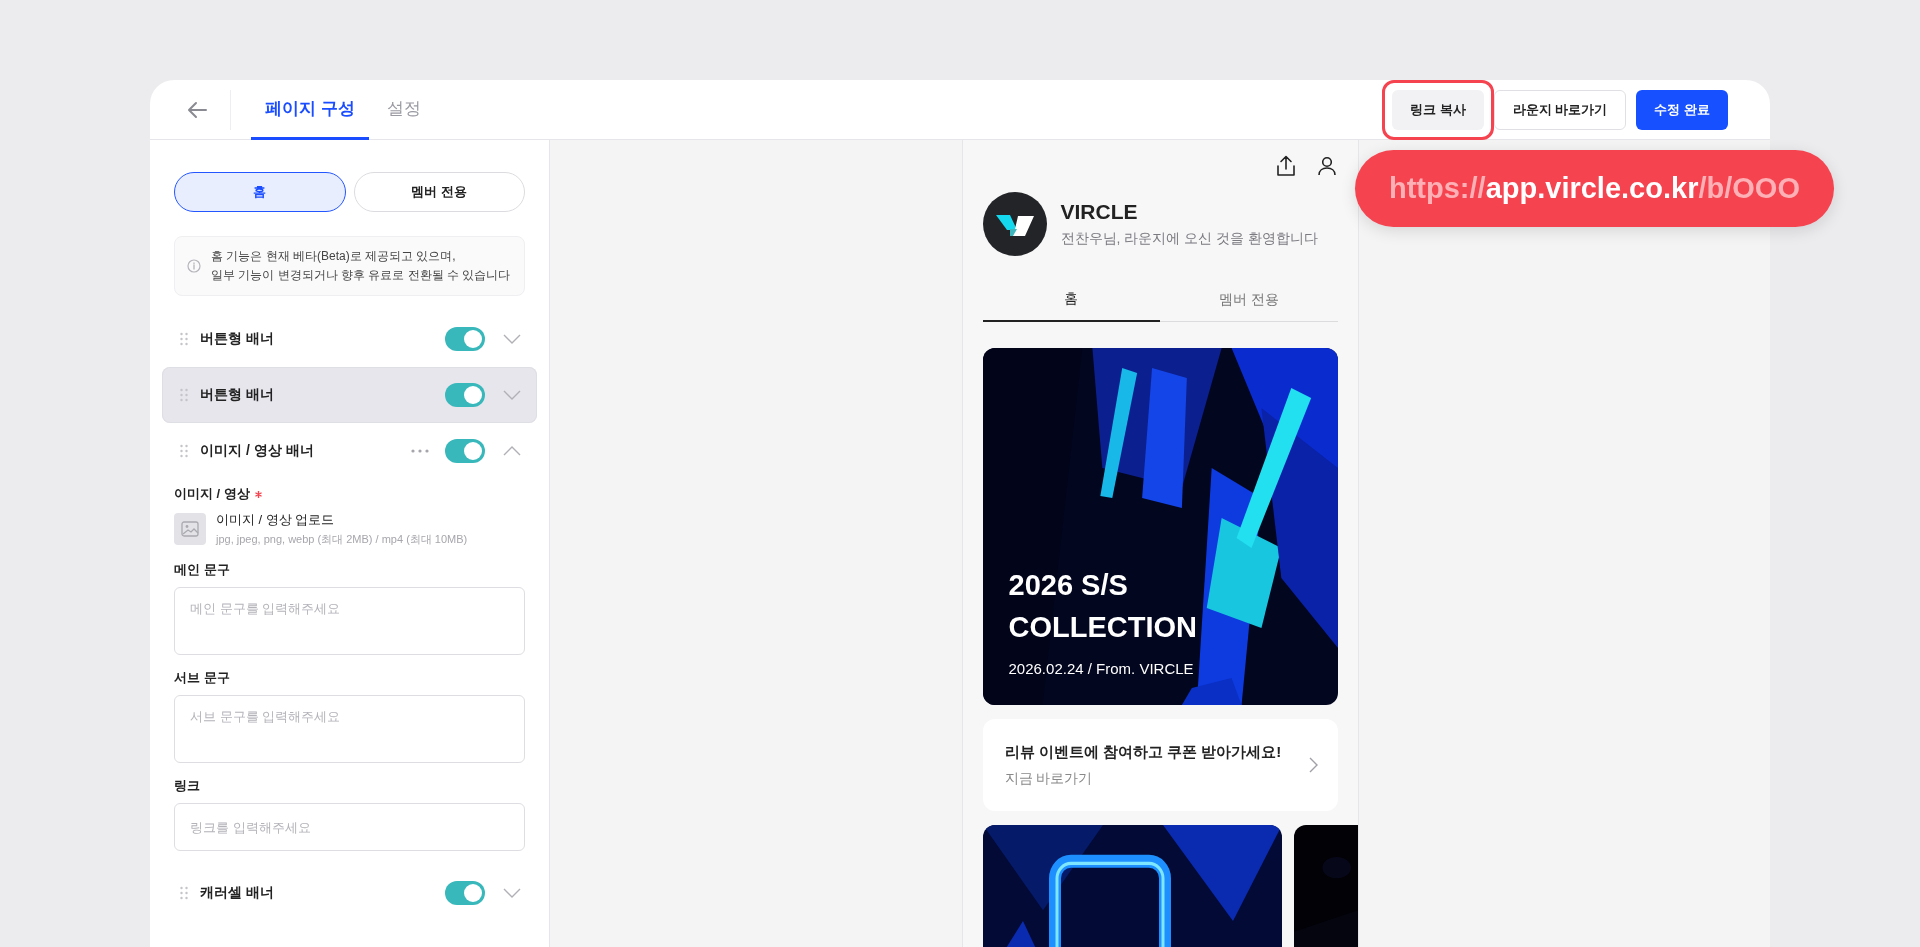 Image resolution: width=1920 pixels, height=947 pixels. I want to click on notice-text: 홈 기능은 현재 베타(Beta)로 제공되고 있으며,, so click(334, 256).